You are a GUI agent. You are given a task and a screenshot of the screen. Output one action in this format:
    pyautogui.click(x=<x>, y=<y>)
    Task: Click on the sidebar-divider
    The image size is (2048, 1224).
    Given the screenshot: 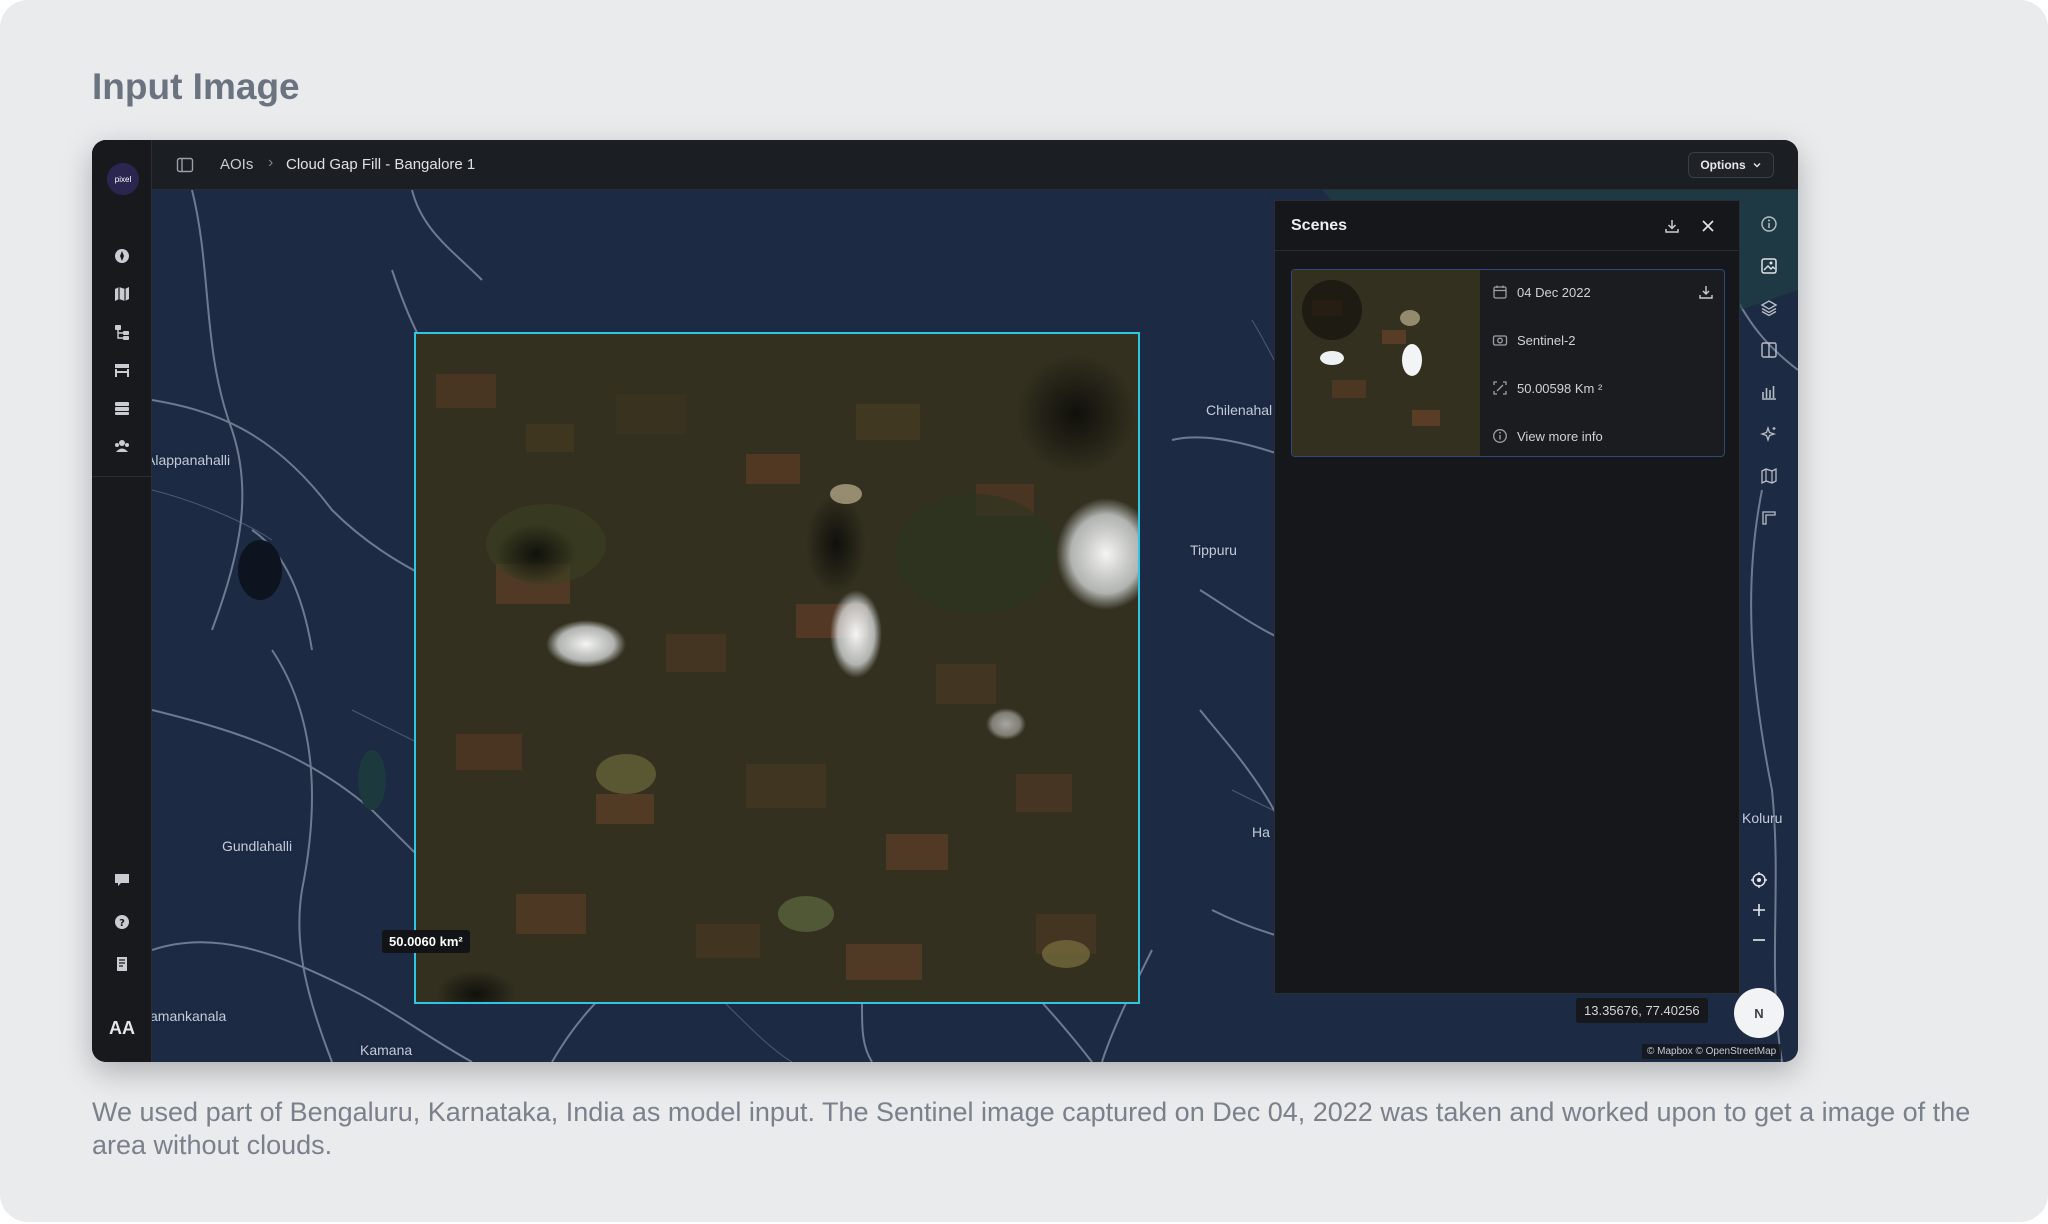 What is the action you would take?
    pyautogui.click(x=122, y=476)
    